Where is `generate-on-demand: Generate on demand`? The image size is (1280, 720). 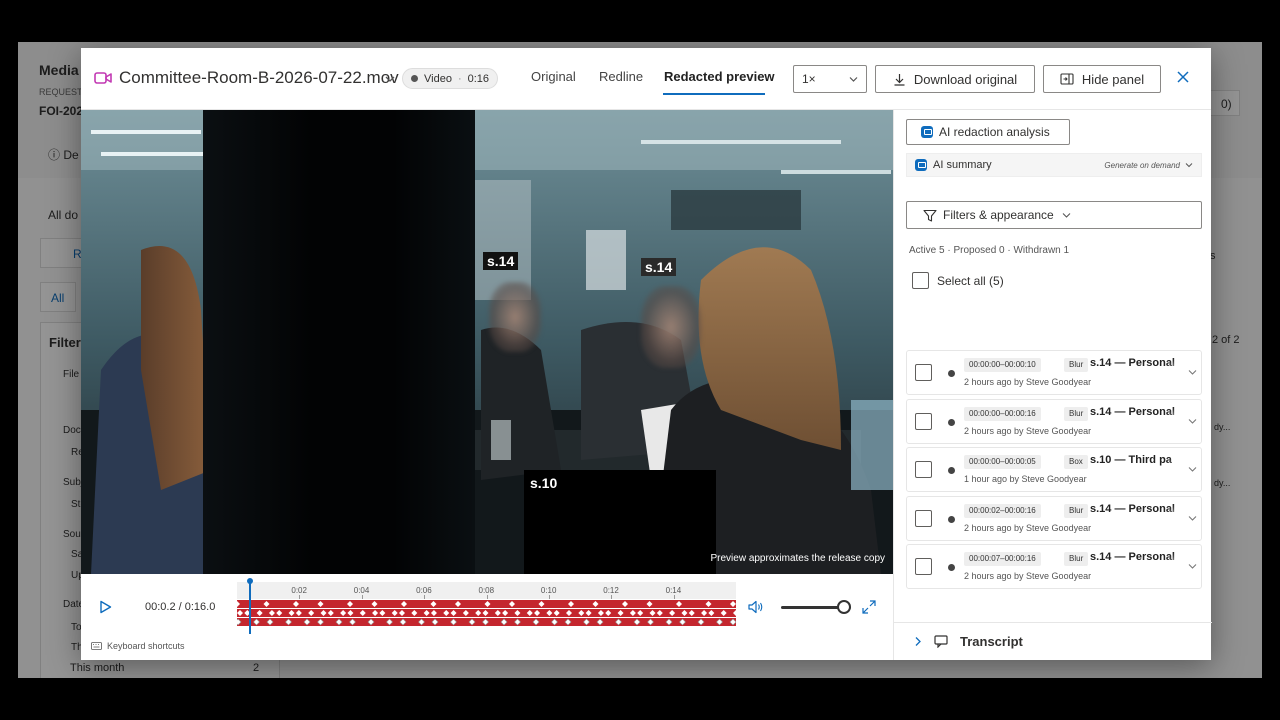
generate-on-demand: Generate on demand is located at coordinates (1148, 165).